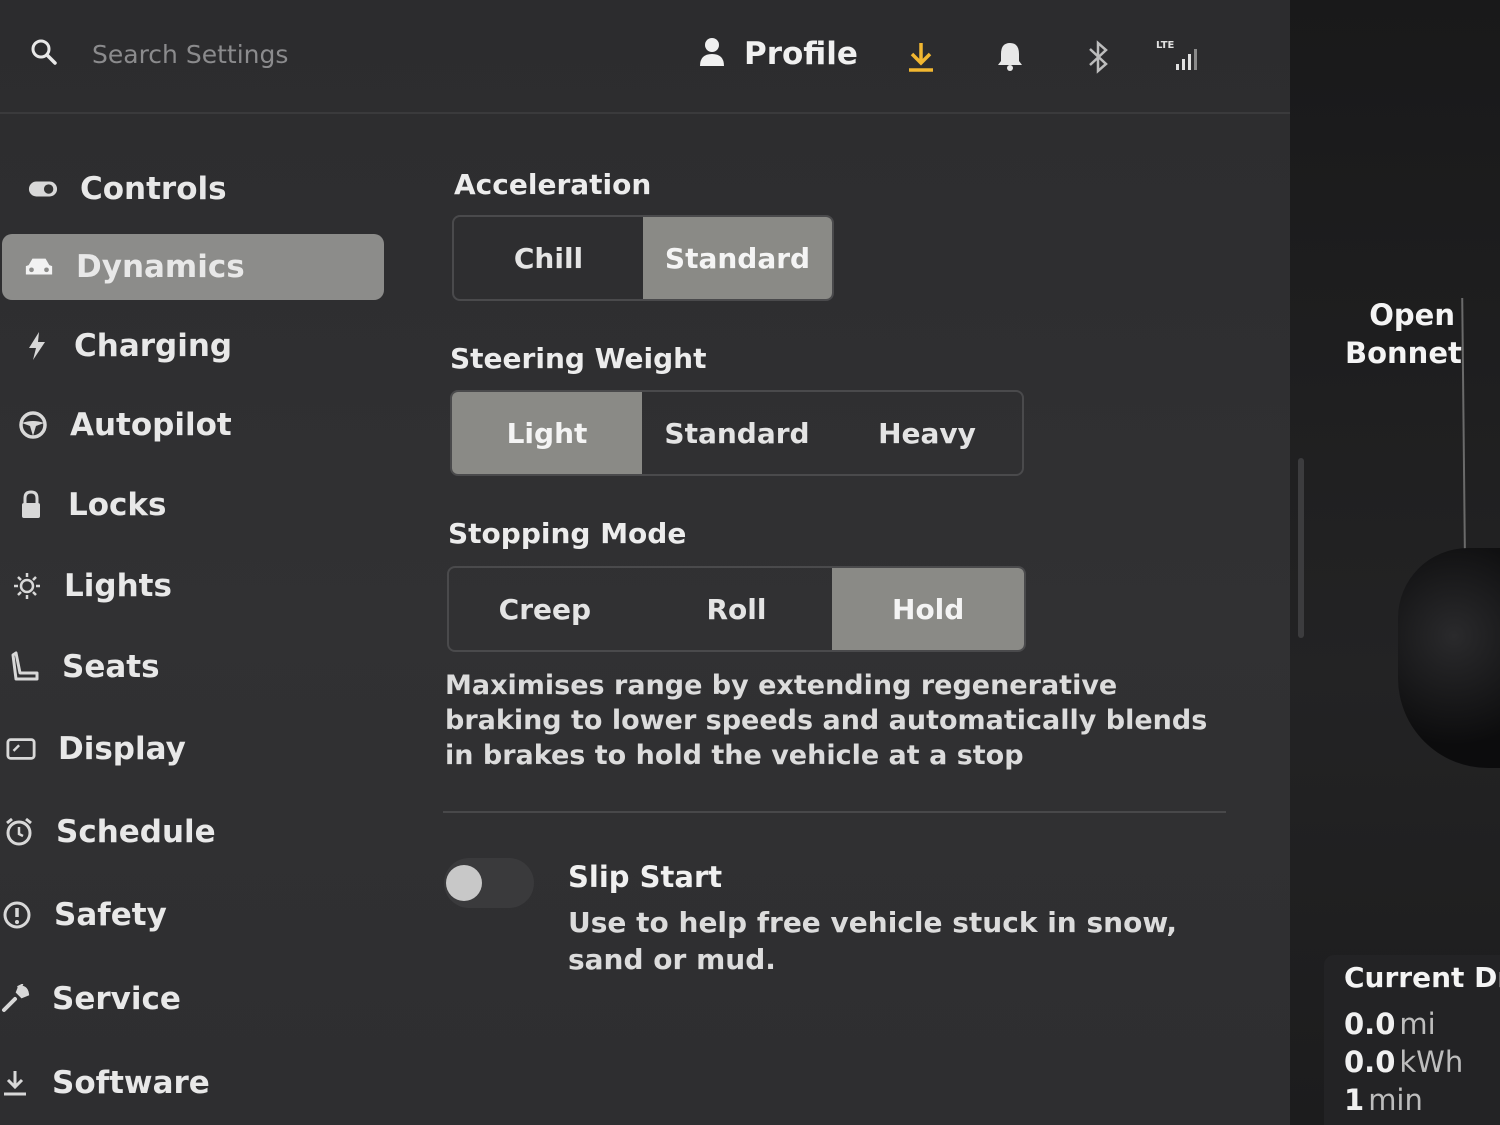 This screenshot has width=1500, height=1125. Describe the element at coordinates (196, 505) in the screenshot. I see `sidebar-item-locks: Locks` at that location.